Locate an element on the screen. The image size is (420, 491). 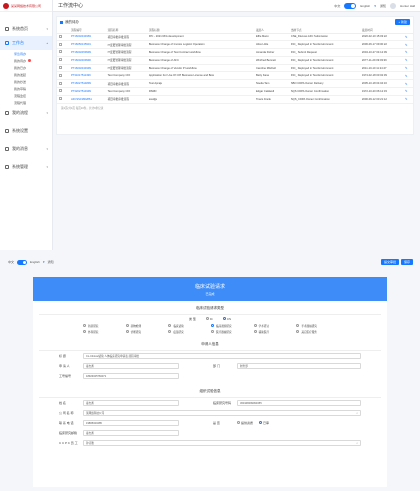
sidebar-item-label: 我的消息 is located at coordinates (20, 148).